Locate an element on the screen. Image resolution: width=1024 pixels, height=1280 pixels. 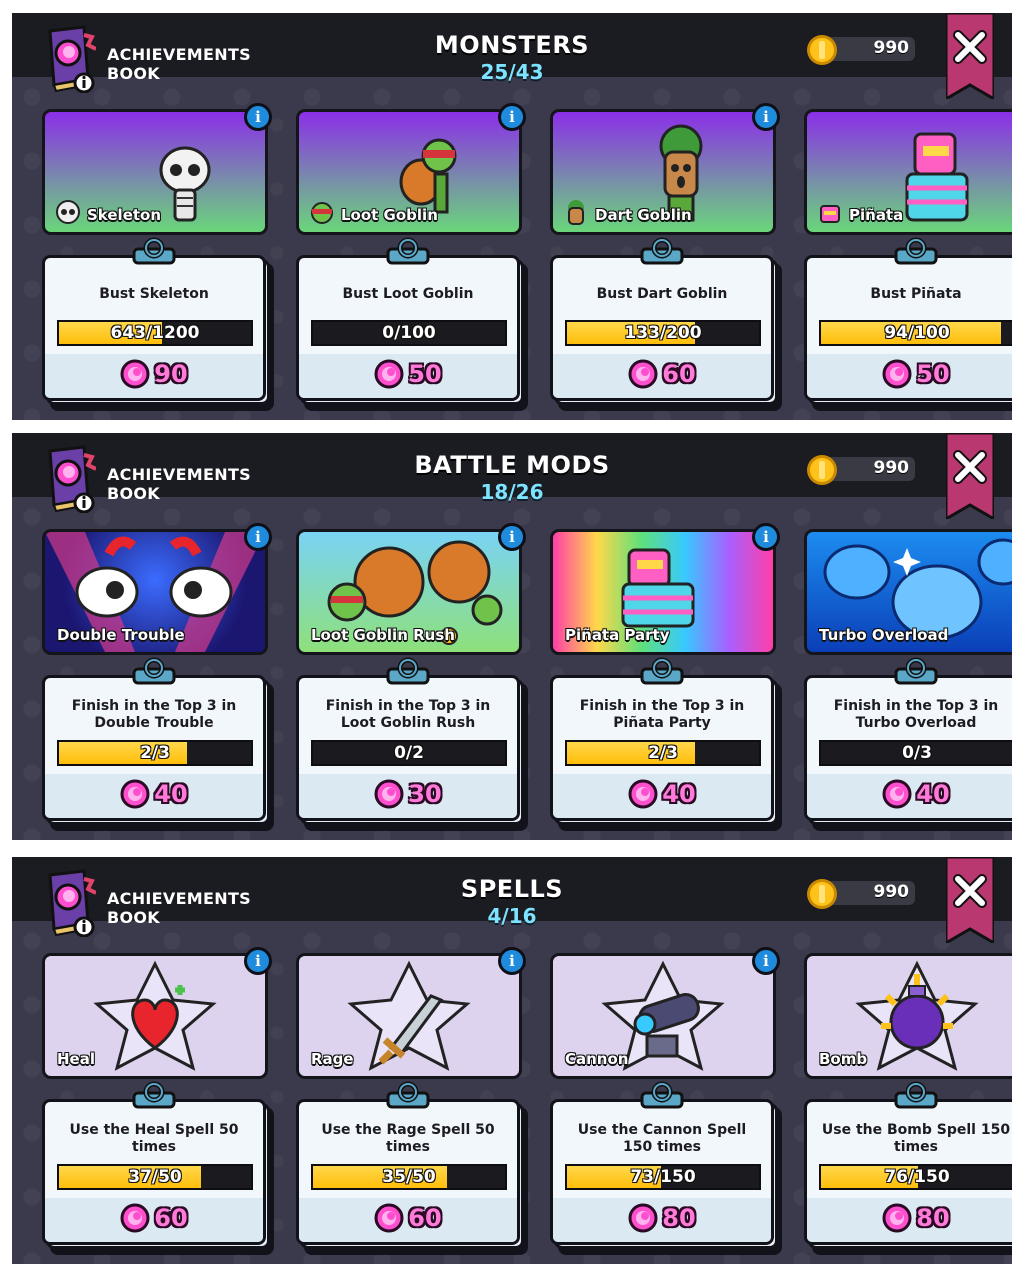
achievement-card-skeleton: Skeleton i Bust Skeleton 643/1200 90 is located at coordinates (158, 257).